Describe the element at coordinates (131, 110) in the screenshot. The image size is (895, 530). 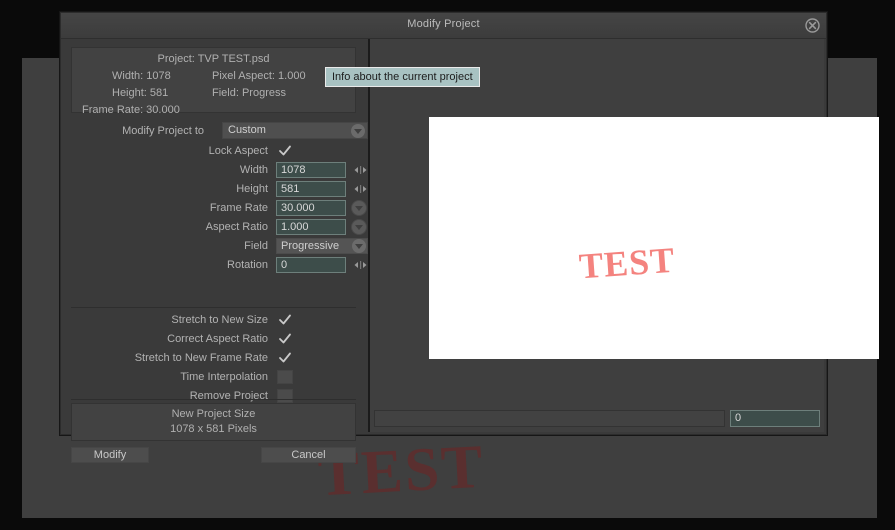
I see `info-frame-rate: Frame Rate: 30.000` at that location.